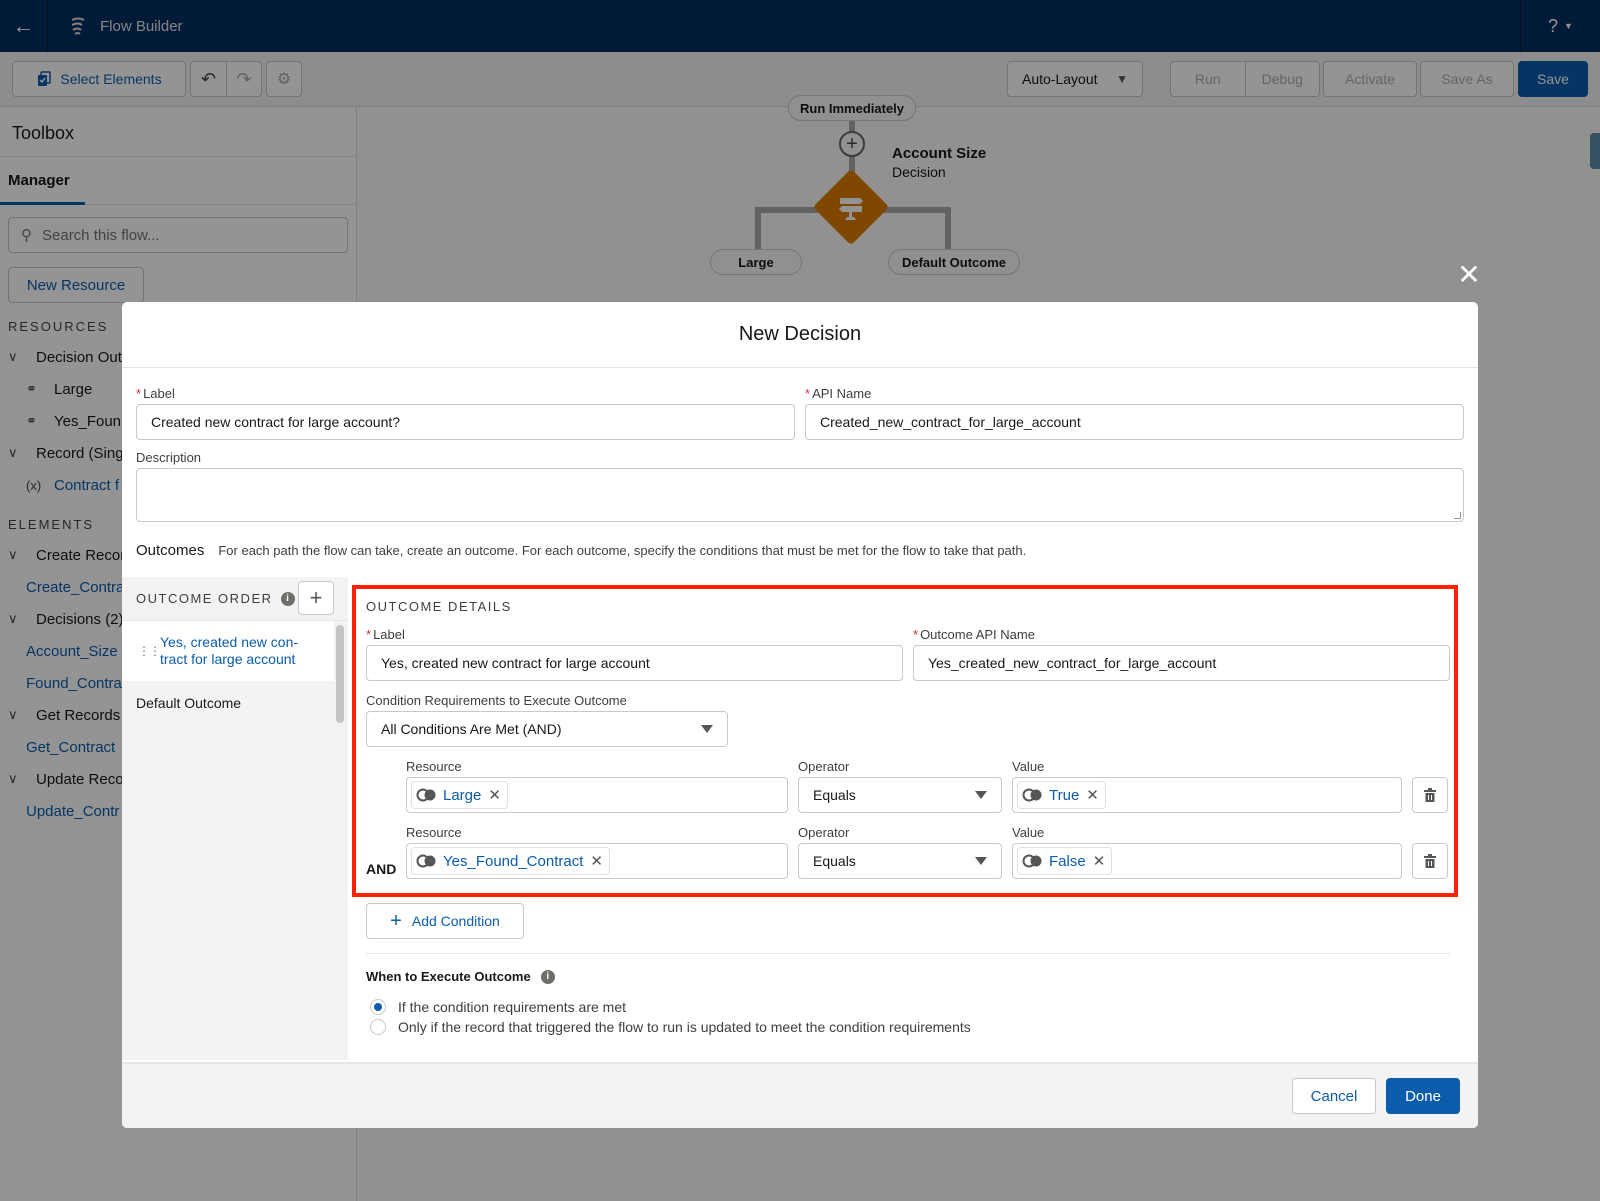 The image size is (1600, 1201). What do you see at coordinates (597, 795) in the screenshot?
I see `resource-input: Large ✕` at bounding box center [597, 795].